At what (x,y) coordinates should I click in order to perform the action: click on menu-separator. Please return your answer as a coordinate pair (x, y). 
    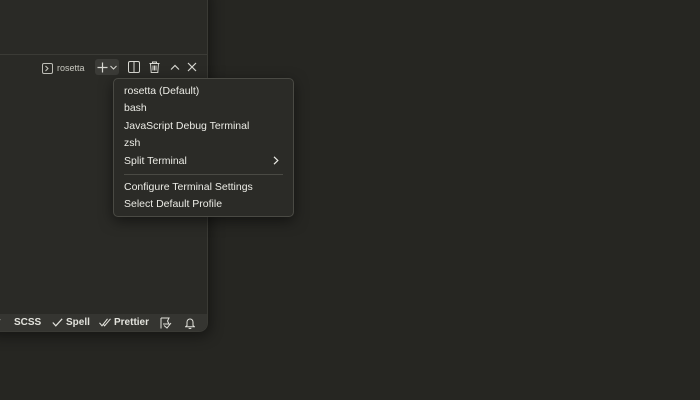
    Looking at the image, I should click on (203, 174).